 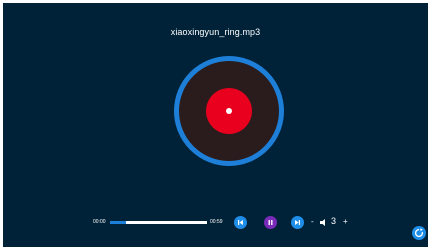 I want to click on disc-label, so click(x=229, y=111).